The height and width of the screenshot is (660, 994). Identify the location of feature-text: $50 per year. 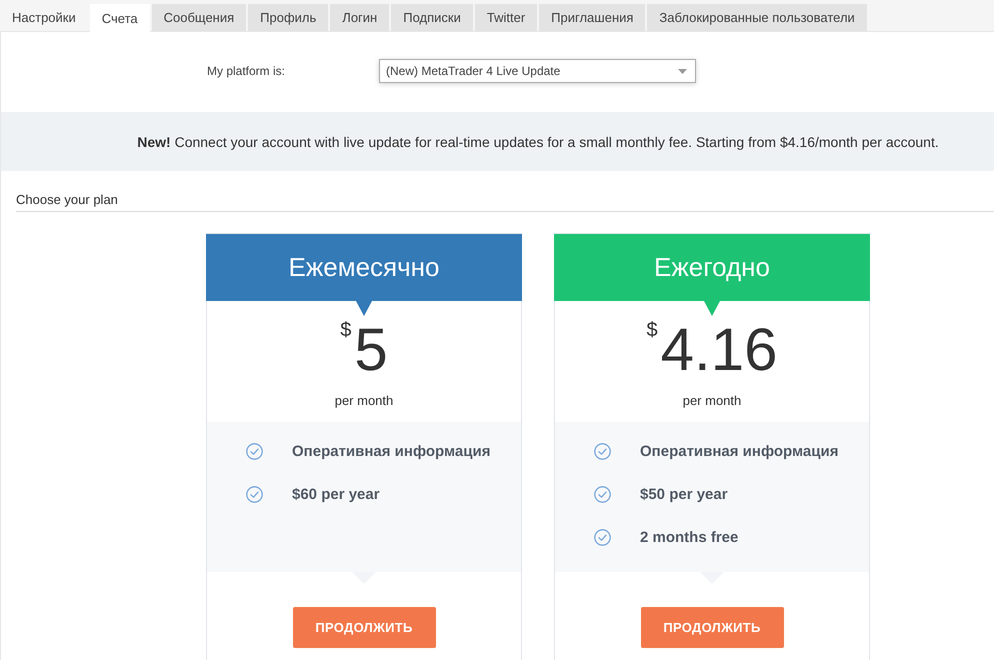
(684, 494).